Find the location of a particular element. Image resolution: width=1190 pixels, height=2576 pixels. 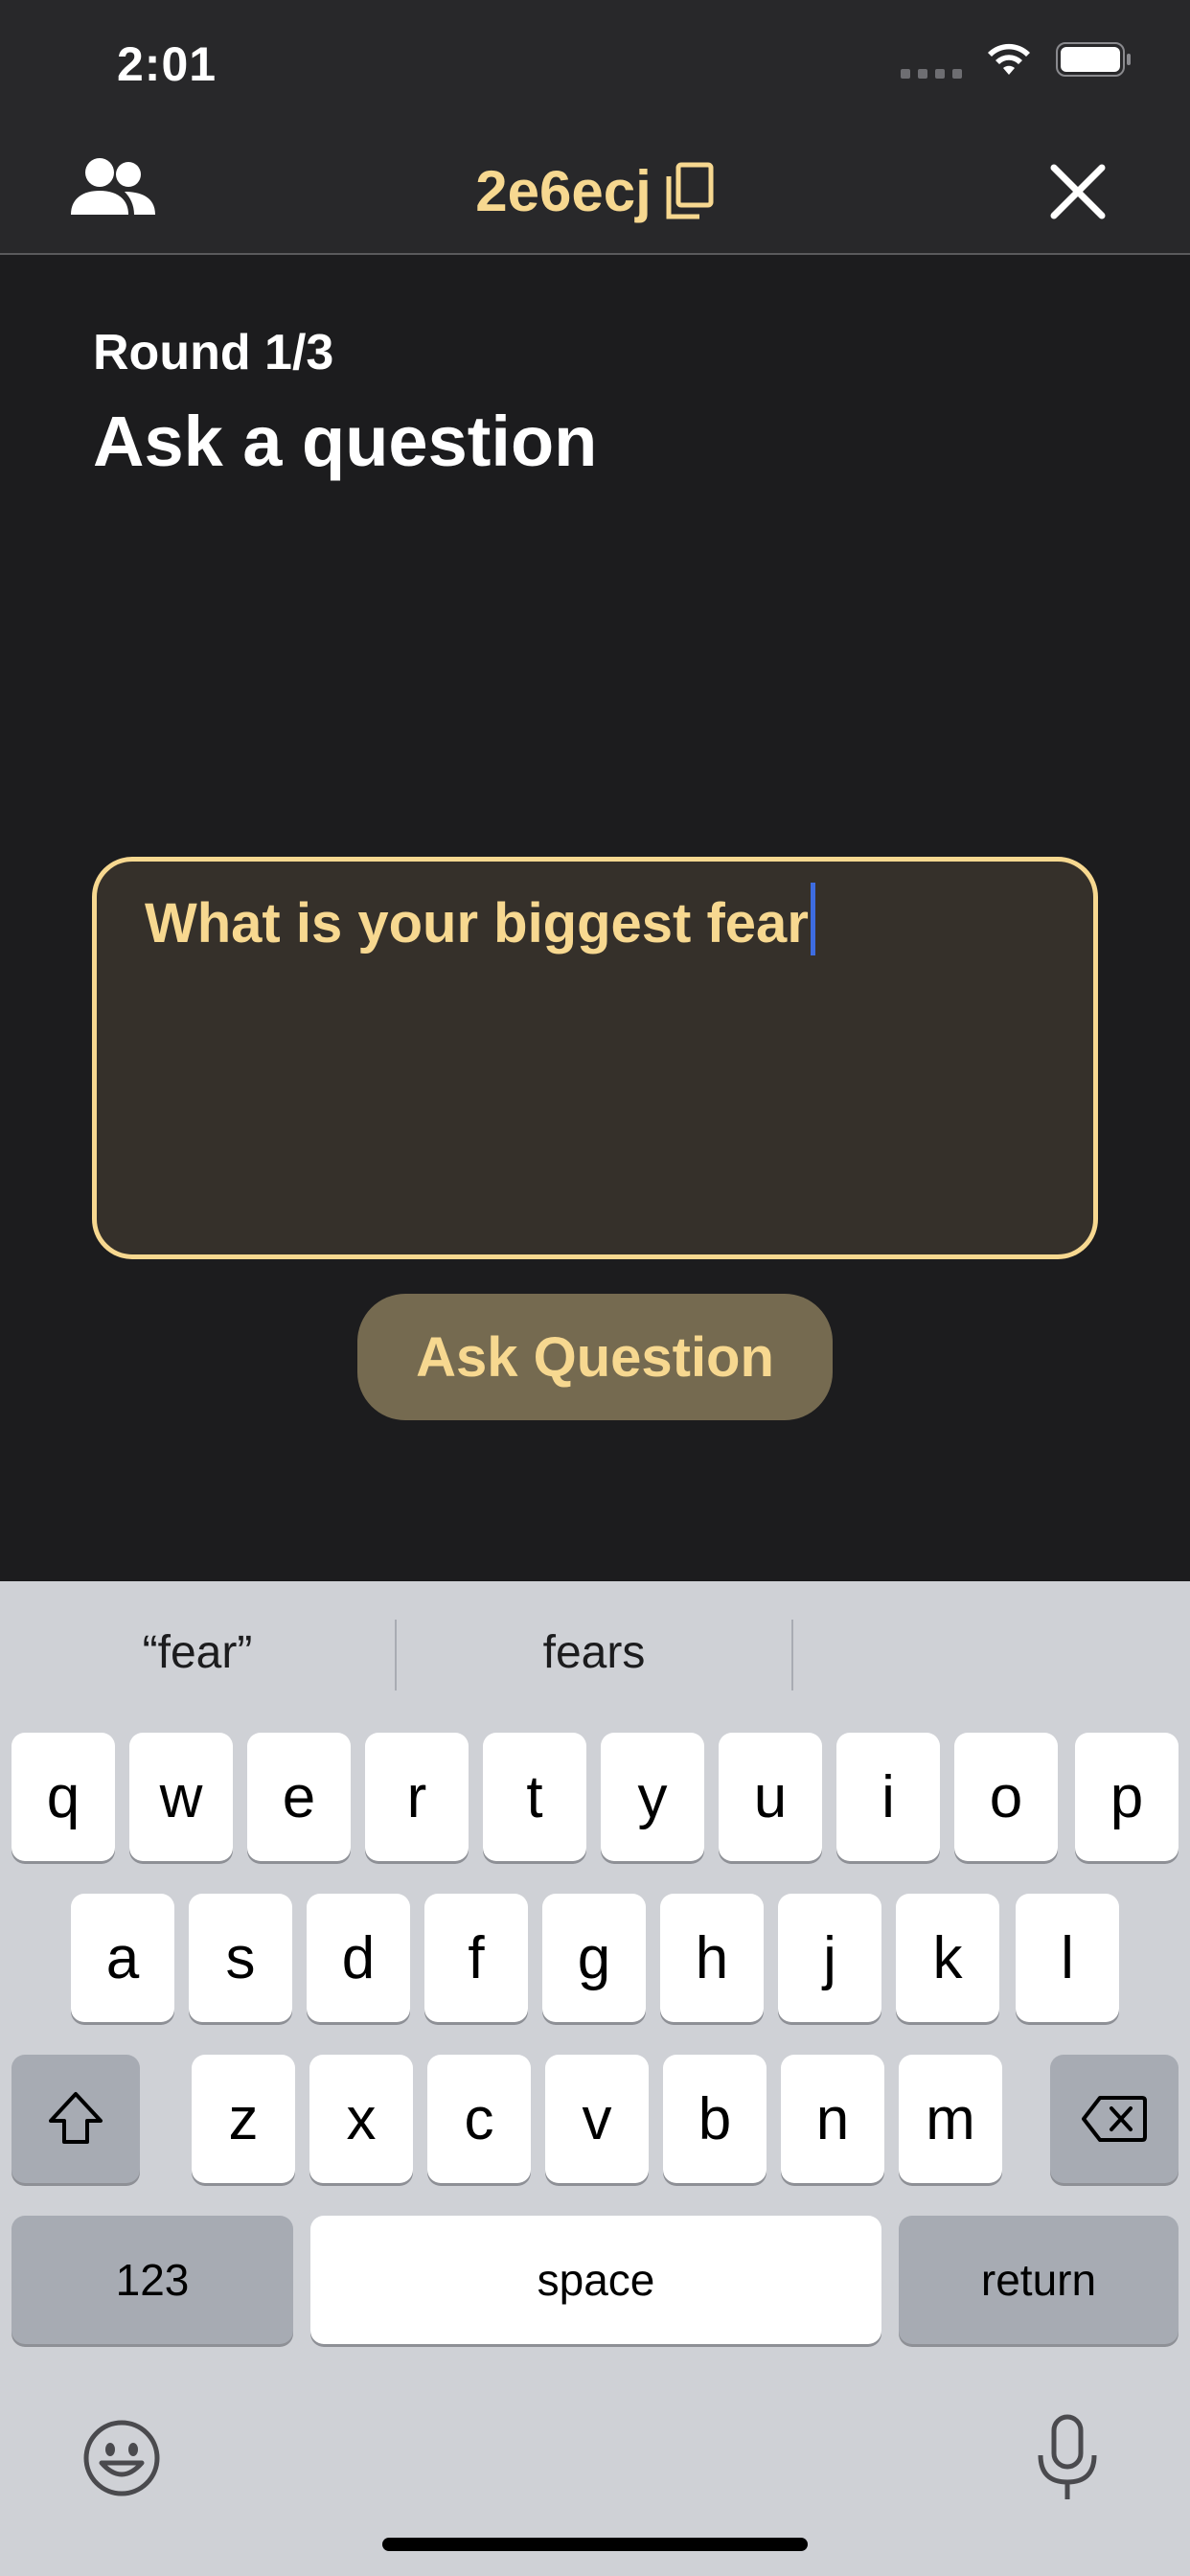

key-k: k is located at coordinates (948, 1958).